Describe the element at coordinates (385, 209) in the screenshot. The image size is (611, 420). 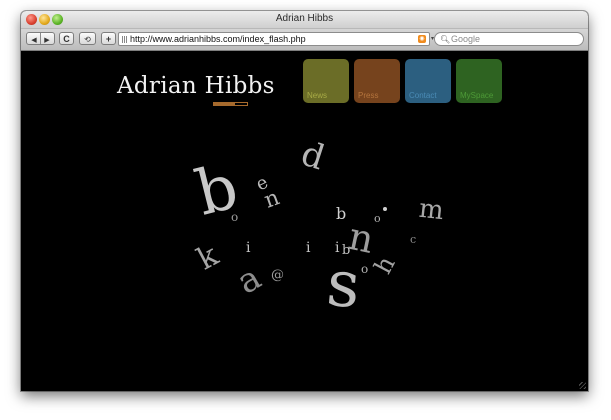
I see `floating-dot` at that location.